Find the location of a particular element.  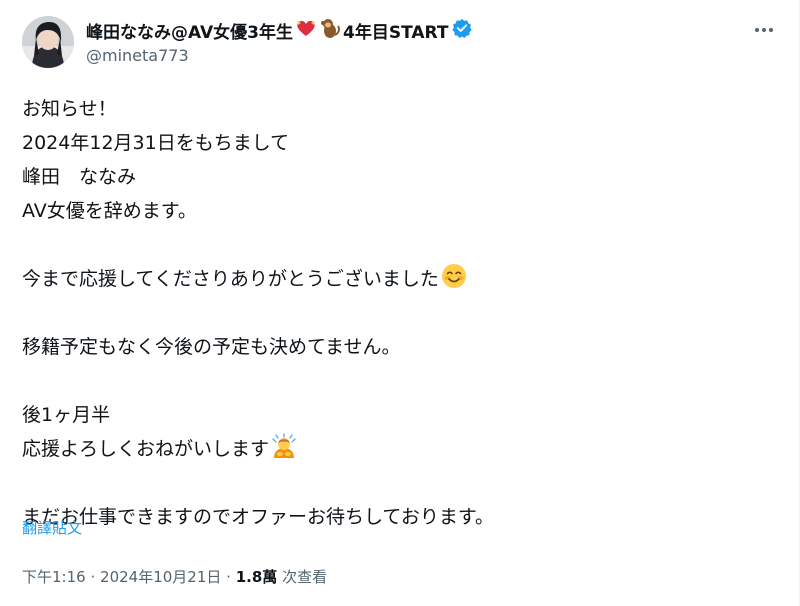

verified-badge-icon is located at coordinates (462, 30).